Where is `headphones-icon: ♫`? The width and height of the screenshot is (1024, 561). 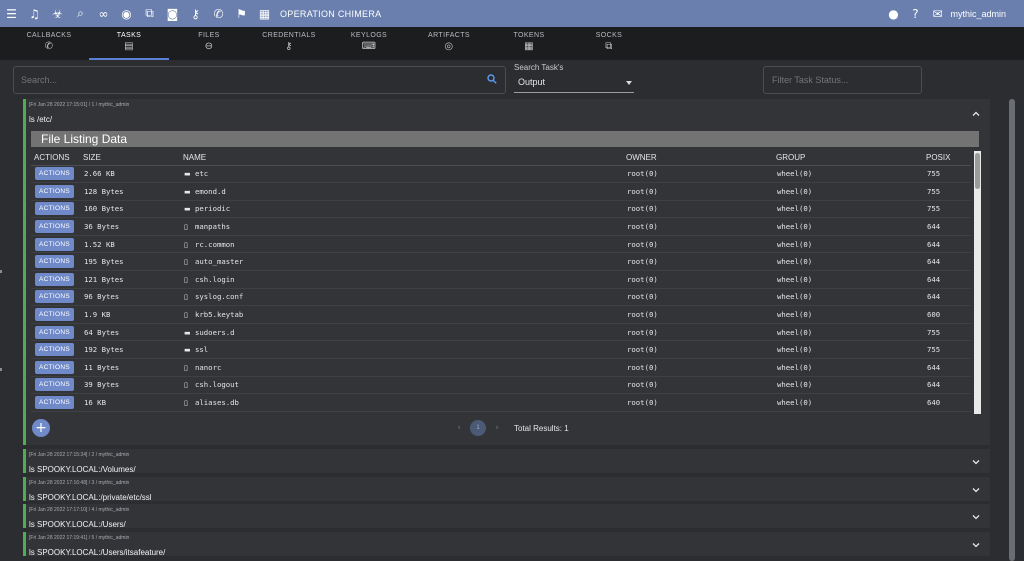
headphones-icon: ♫ is located at coordinates (34, 13).